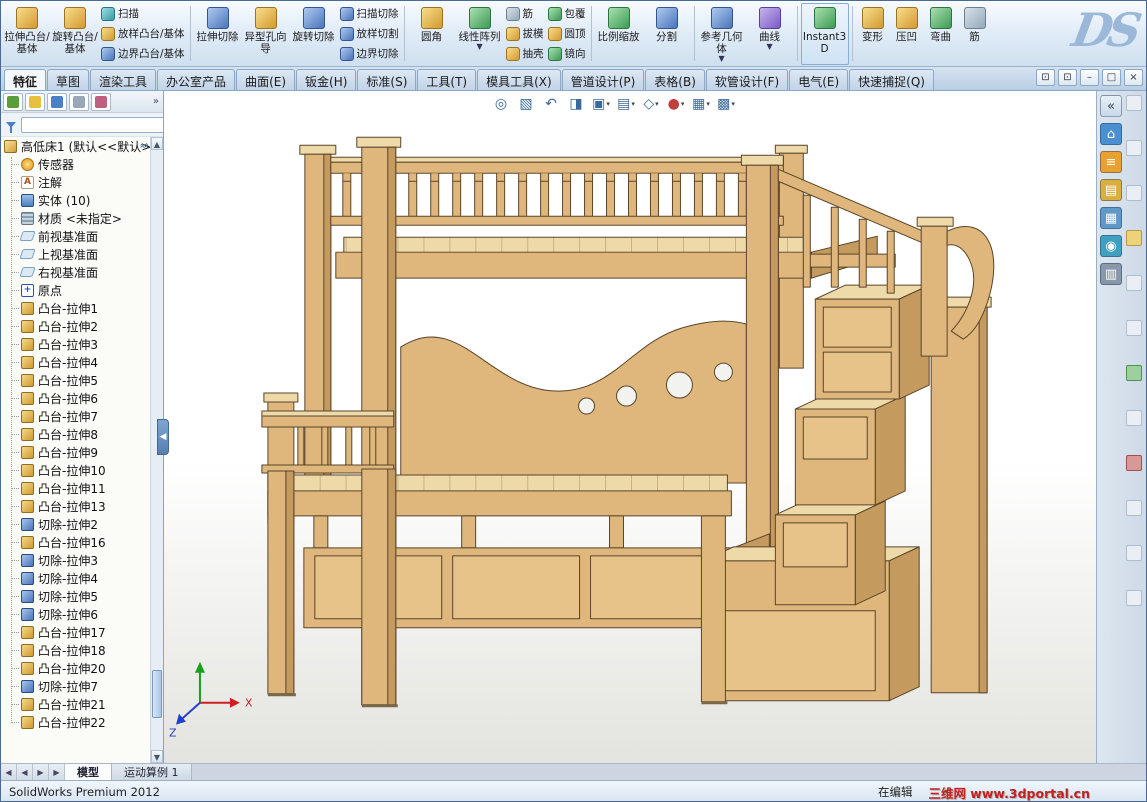  I want to click on deform-button: 变形, so click(873, 34).